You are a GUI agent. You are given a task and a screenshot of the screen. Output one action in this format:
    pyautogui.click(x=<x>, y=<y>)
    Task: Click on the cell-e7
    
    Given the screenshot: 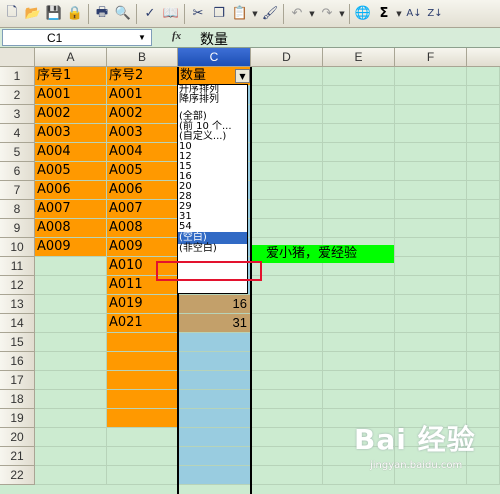 What is the action you would take?
    pyautogui.click(x=359, y=190)
    